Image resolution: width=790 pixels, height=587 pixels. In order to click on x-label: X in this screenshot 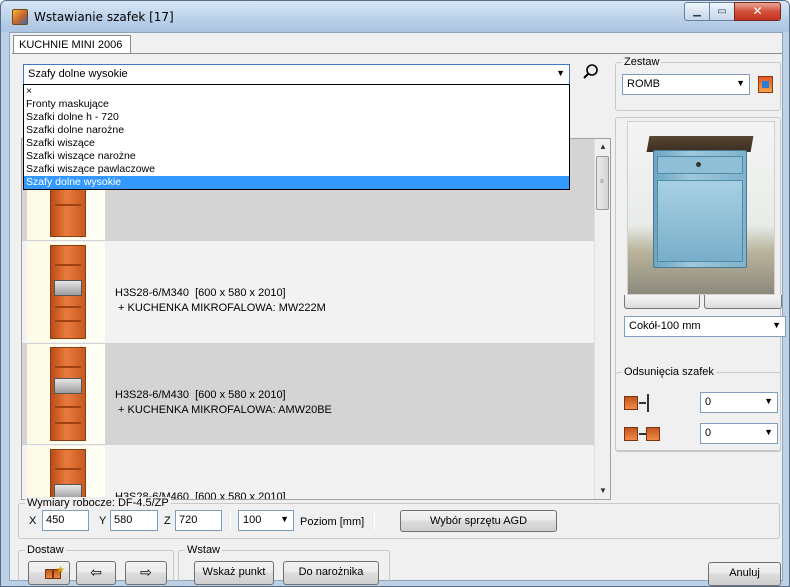, I will do `click(33, 521)`.